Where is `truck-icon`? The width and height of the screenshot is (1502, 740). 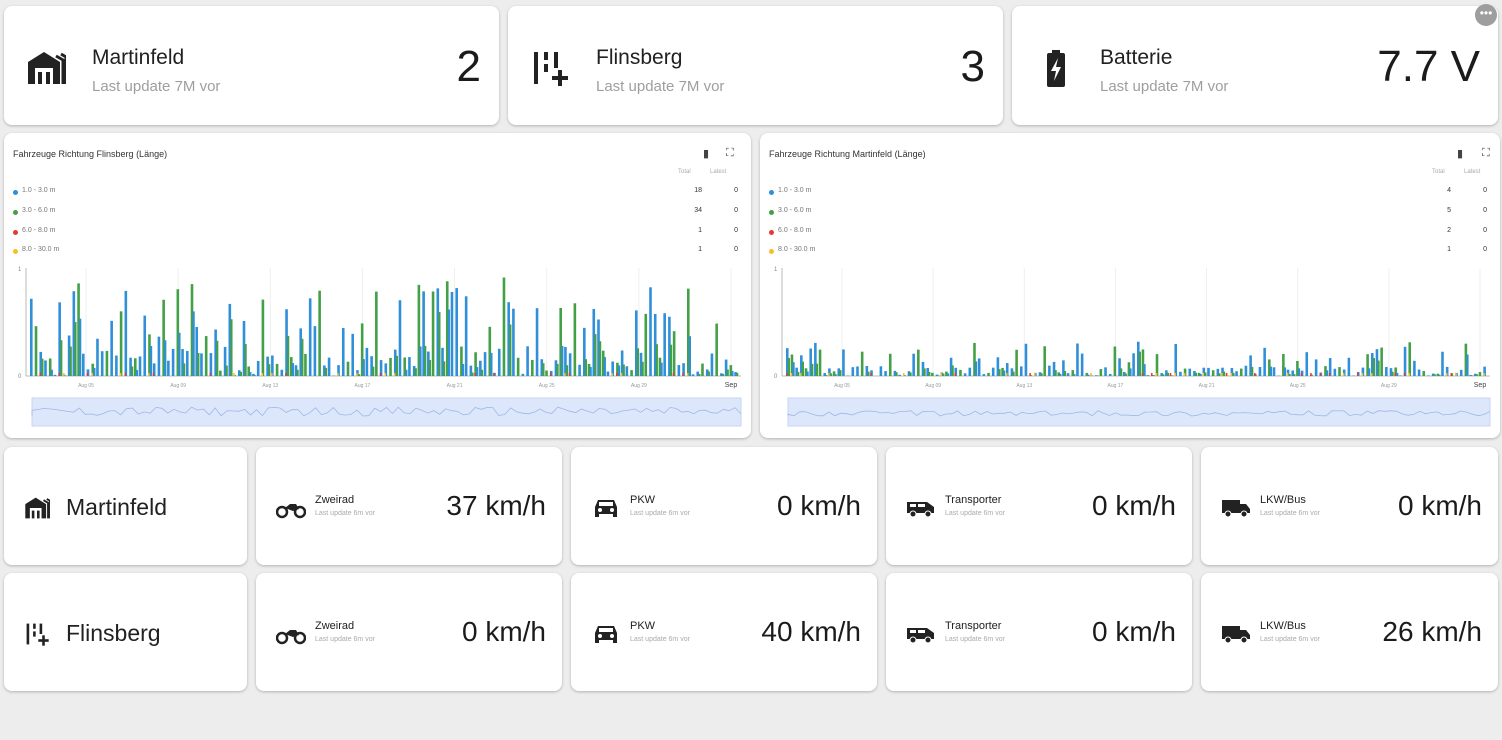
truck-icon is located at coordinates (1236, 509).